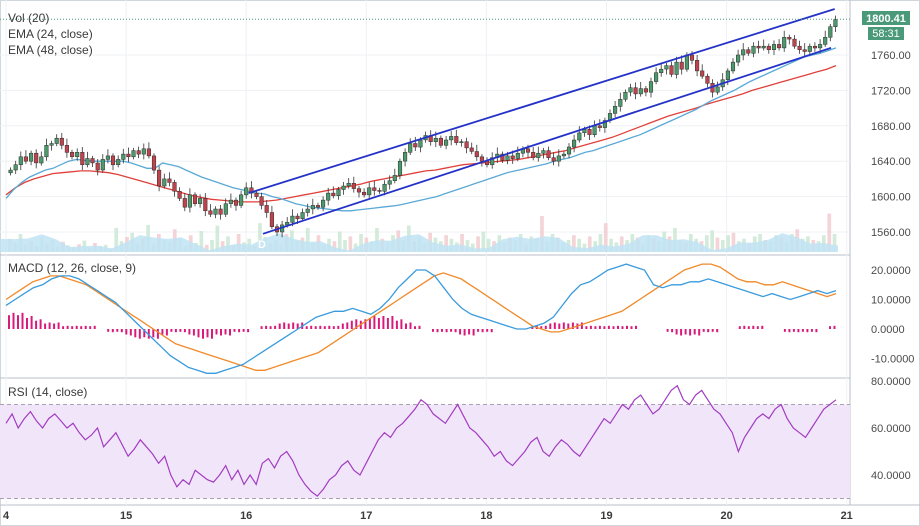  I want to click on time-tick-label: 4, so click(6, 516).